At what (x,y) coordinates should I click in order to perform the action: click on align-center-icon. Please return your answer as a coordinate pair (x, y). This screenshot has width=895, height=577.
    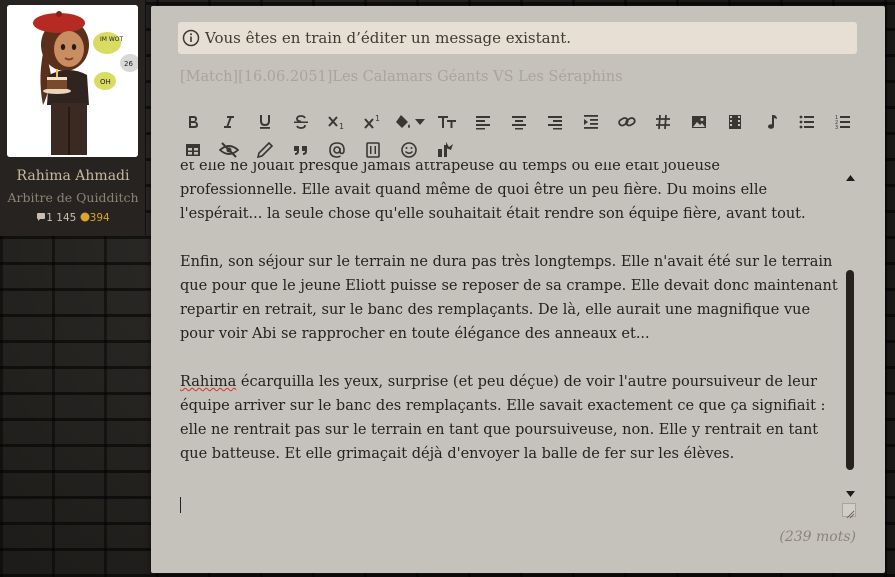
    Looking at the image, I should click on (519, 122).